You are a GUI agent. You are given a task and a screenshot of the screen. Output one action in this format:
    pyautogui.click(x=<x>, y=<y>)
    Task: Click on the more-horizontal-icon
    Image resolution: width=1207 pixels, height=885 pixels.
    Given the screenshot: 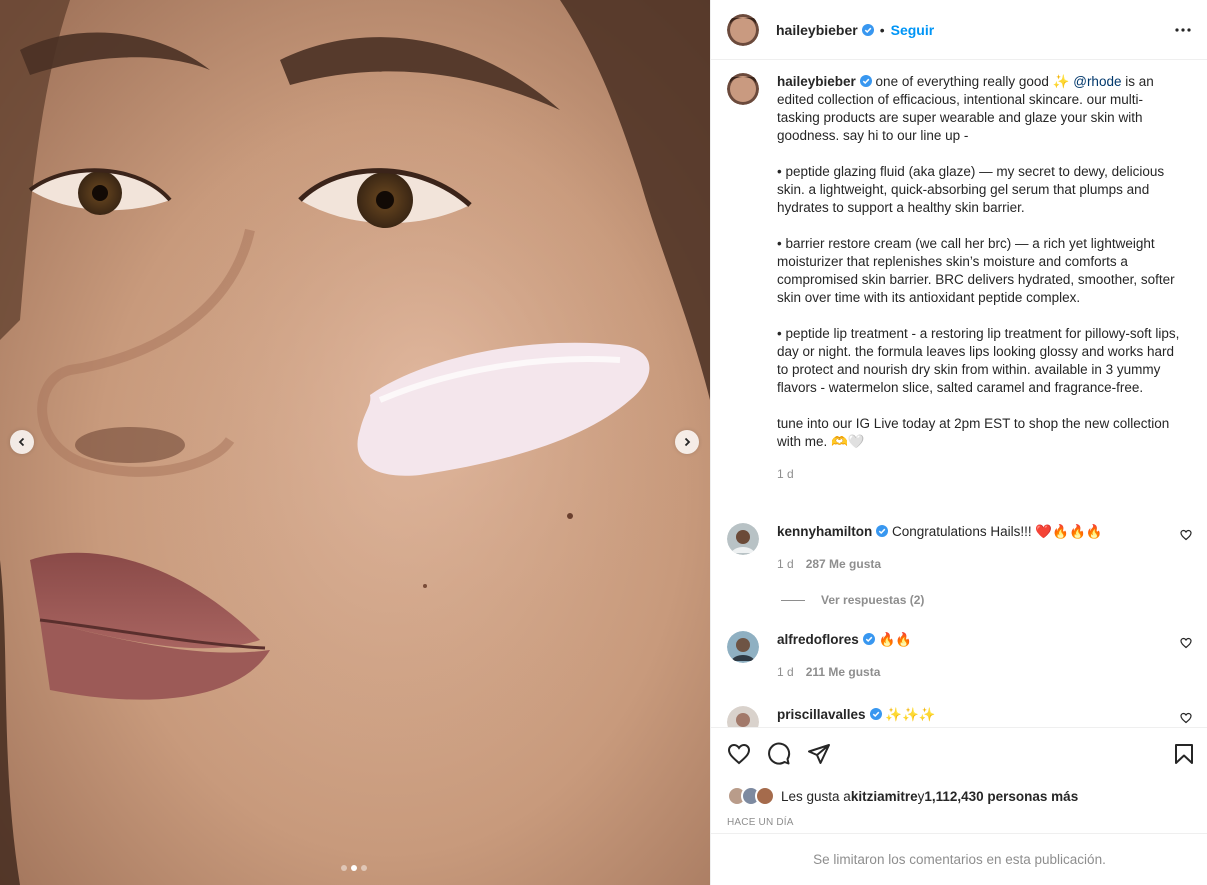 What is the action you would take?
    pyautogui.click(x=1183, y=30)
    